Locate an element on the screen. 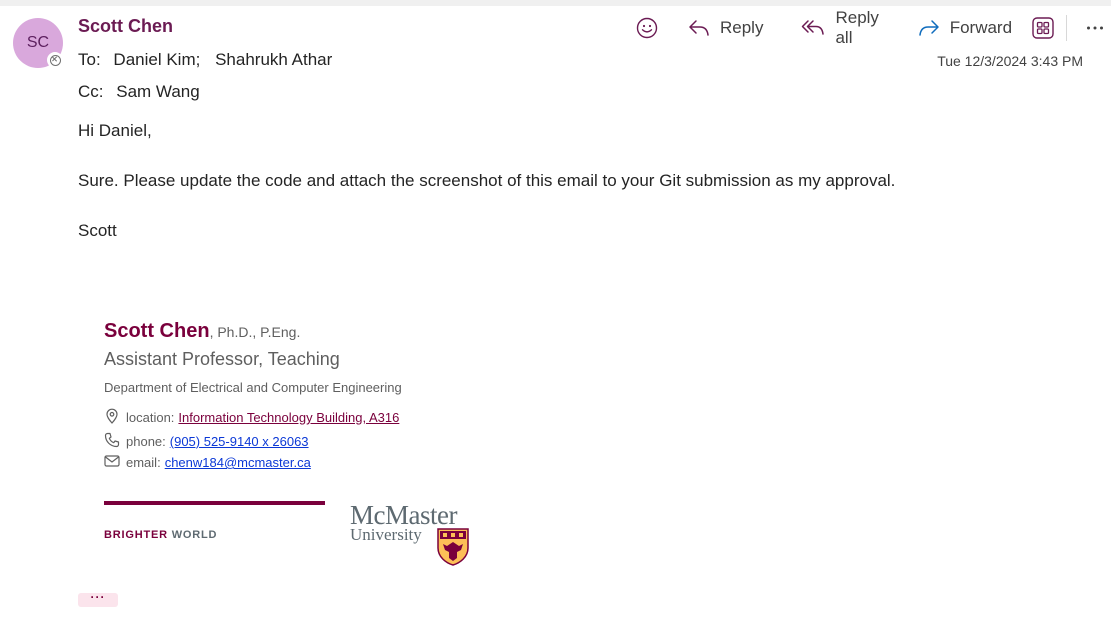 This screenshot has height=618, width=1111. sent-date: Tue 12/3/2024 3:43 PM is located at coordinates (1010, 61).